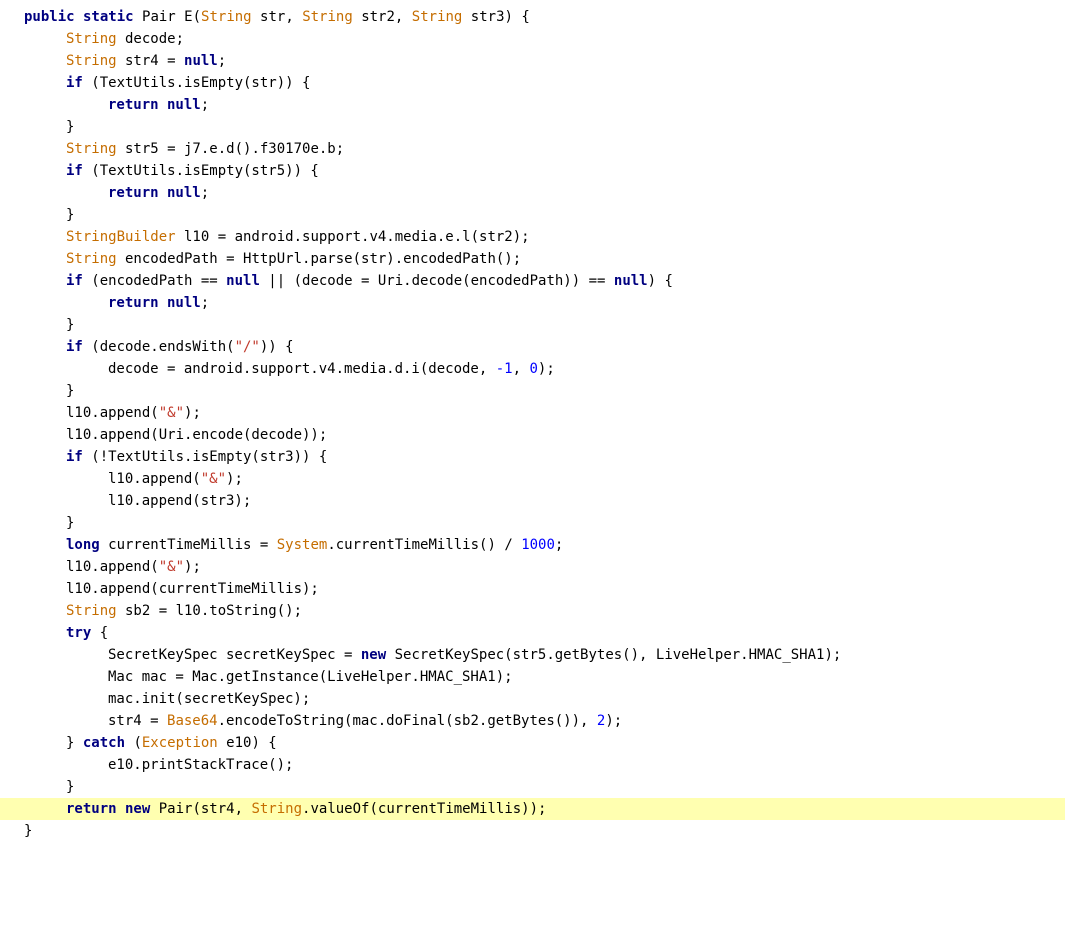 The image size is (1065, 925). What do you see at coordinates (424, 809) in the screenshot?
I see `code-token: .valueOf(currentTimeMillis));` at bounding box center [424, 809].